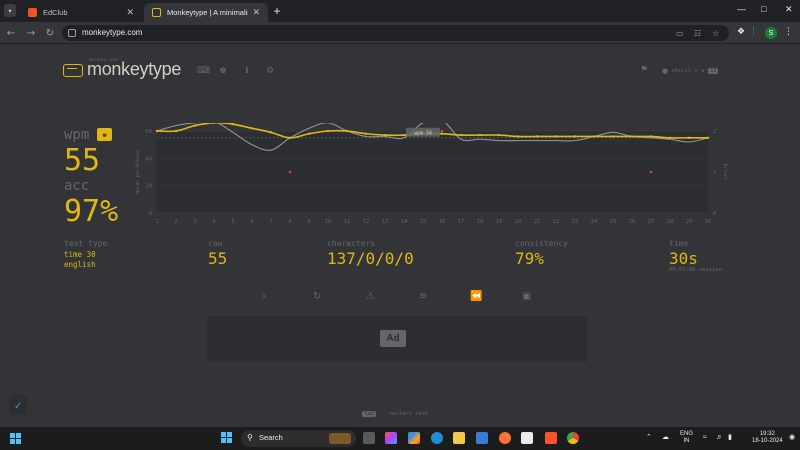 The width and height of the screenshot is (800, 450). What do you see at coordinates (649, 437) in the screenshot?
I see `show-hidden-icons-chevron-icon: ⌃` at bounding box center [649, 437].